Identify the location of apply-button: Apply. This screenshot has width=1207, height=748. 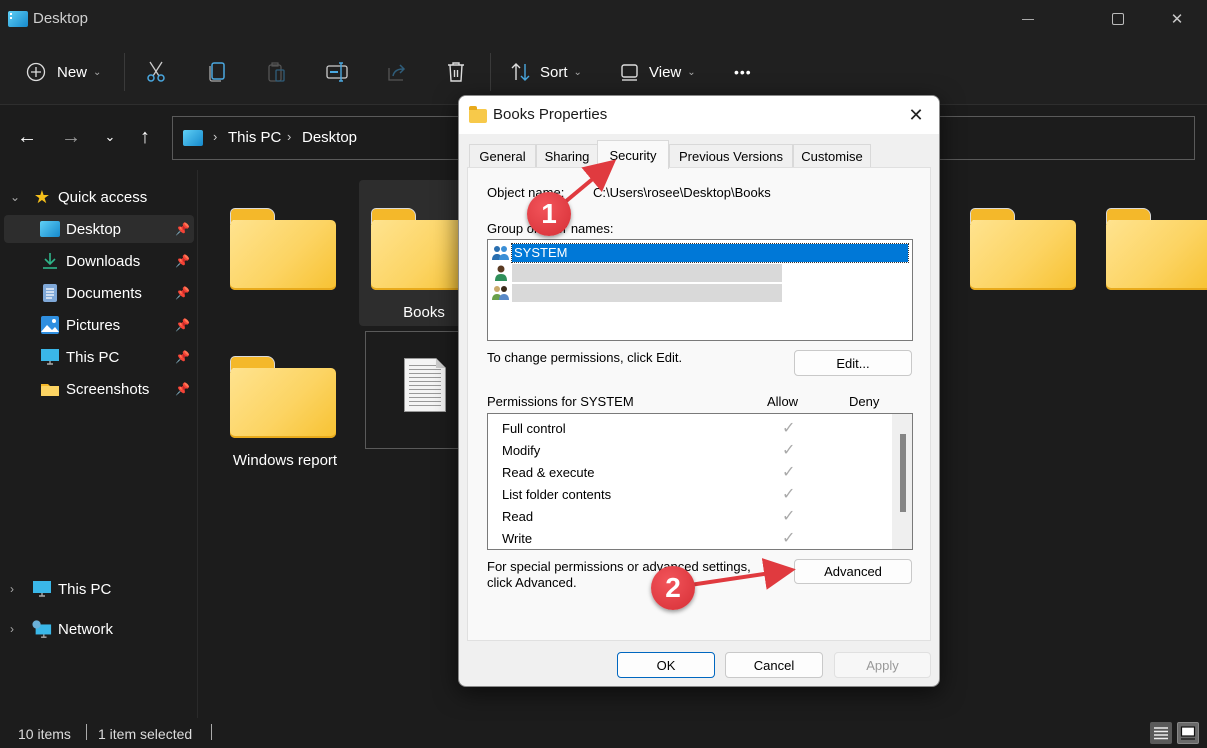
(882, 665).